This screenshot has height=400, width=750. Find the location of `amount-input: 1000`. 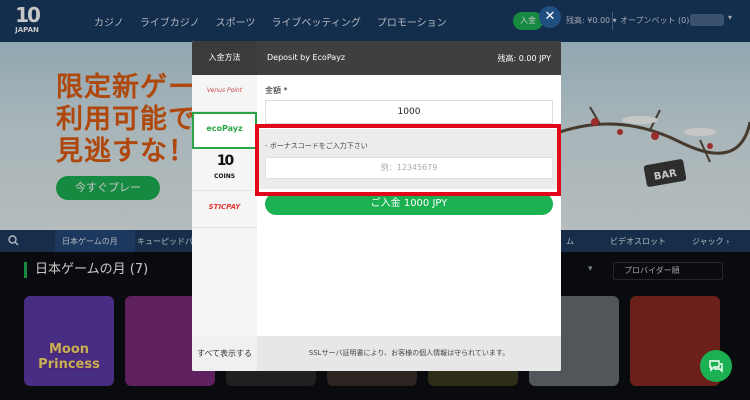

amount-input: 1000 is located at coordinates (409, 112).